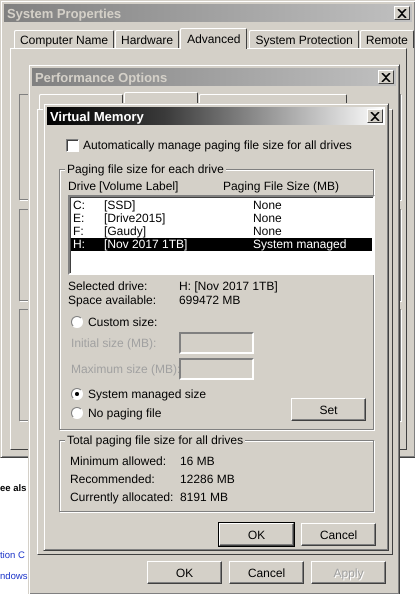 Image resolution: width=415 pixels, height=594 pixels. What do you see at coordinates (147, 393) in the screenshot?
I see `radio-label: System managed size` at bounding box center [147, 393].